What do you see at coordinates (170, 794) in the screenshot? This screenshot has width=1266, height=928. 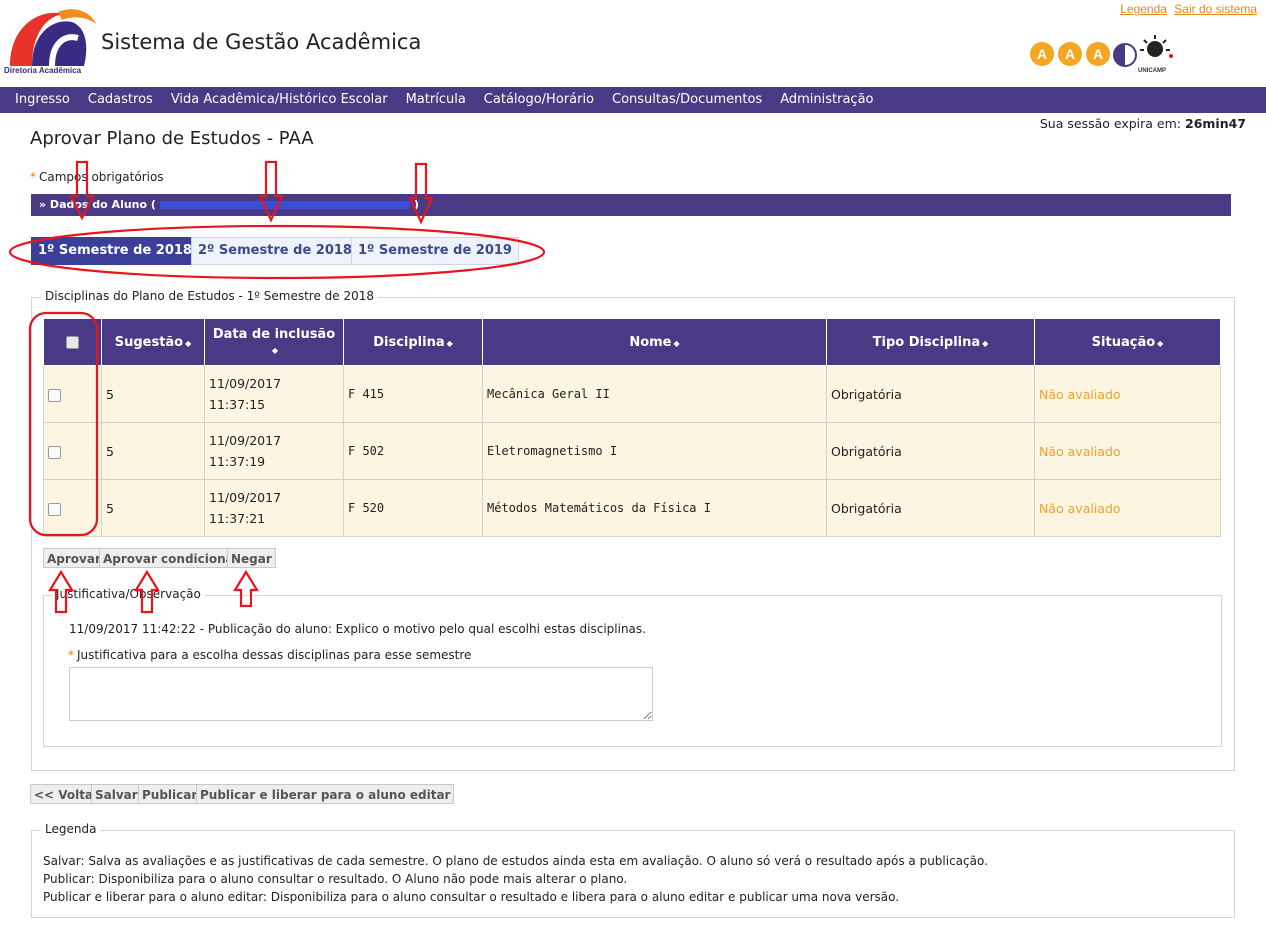 I see `publicar-button: Publicar` at bounding box center [170, 794].